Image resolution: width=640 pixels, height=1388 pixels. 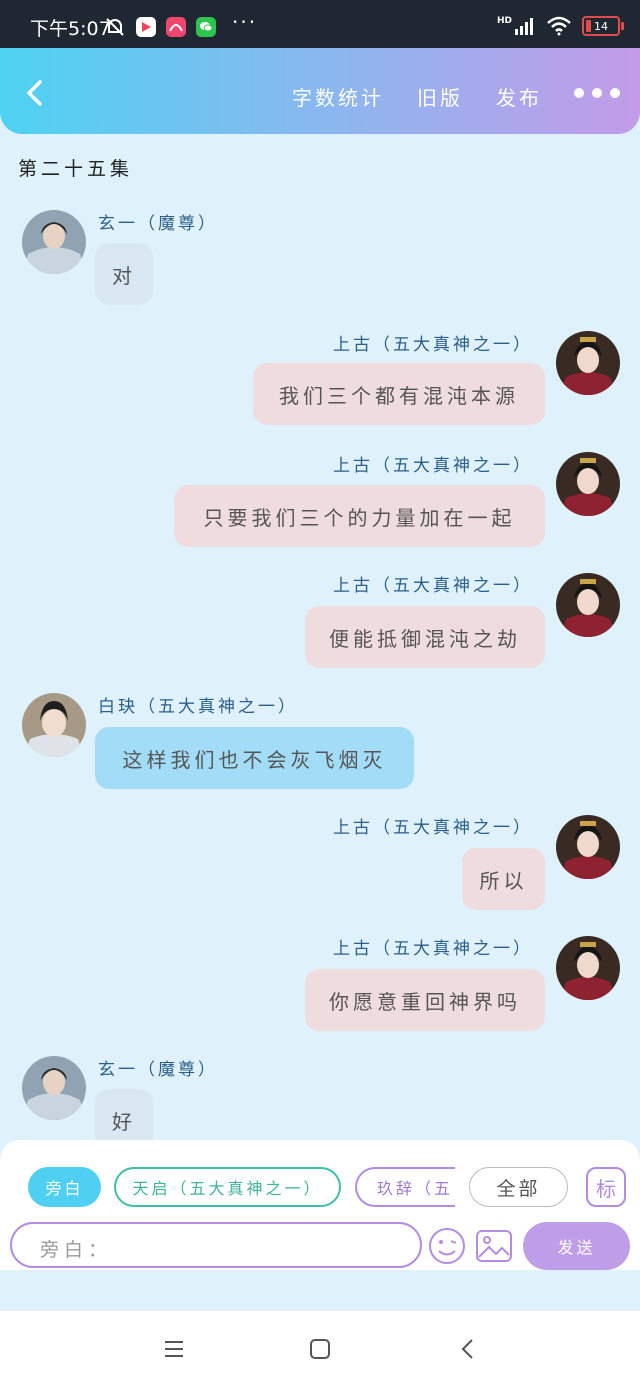 I want to click on menu-icon, so click(x=174, y=1349).